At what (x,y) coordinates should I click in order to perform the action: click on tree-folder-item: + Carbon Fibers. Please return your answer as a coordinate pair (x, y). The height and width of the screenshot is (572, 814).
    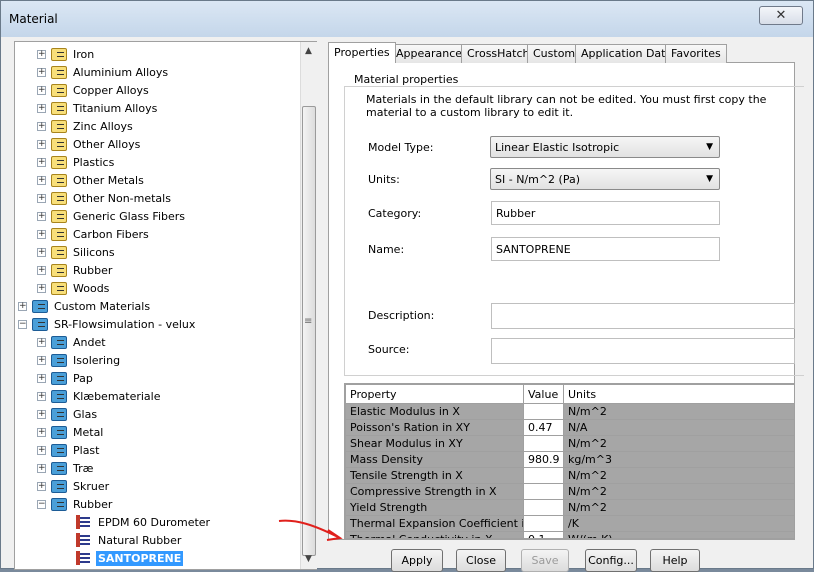
    Looking at the image, I should click on (94, 234).